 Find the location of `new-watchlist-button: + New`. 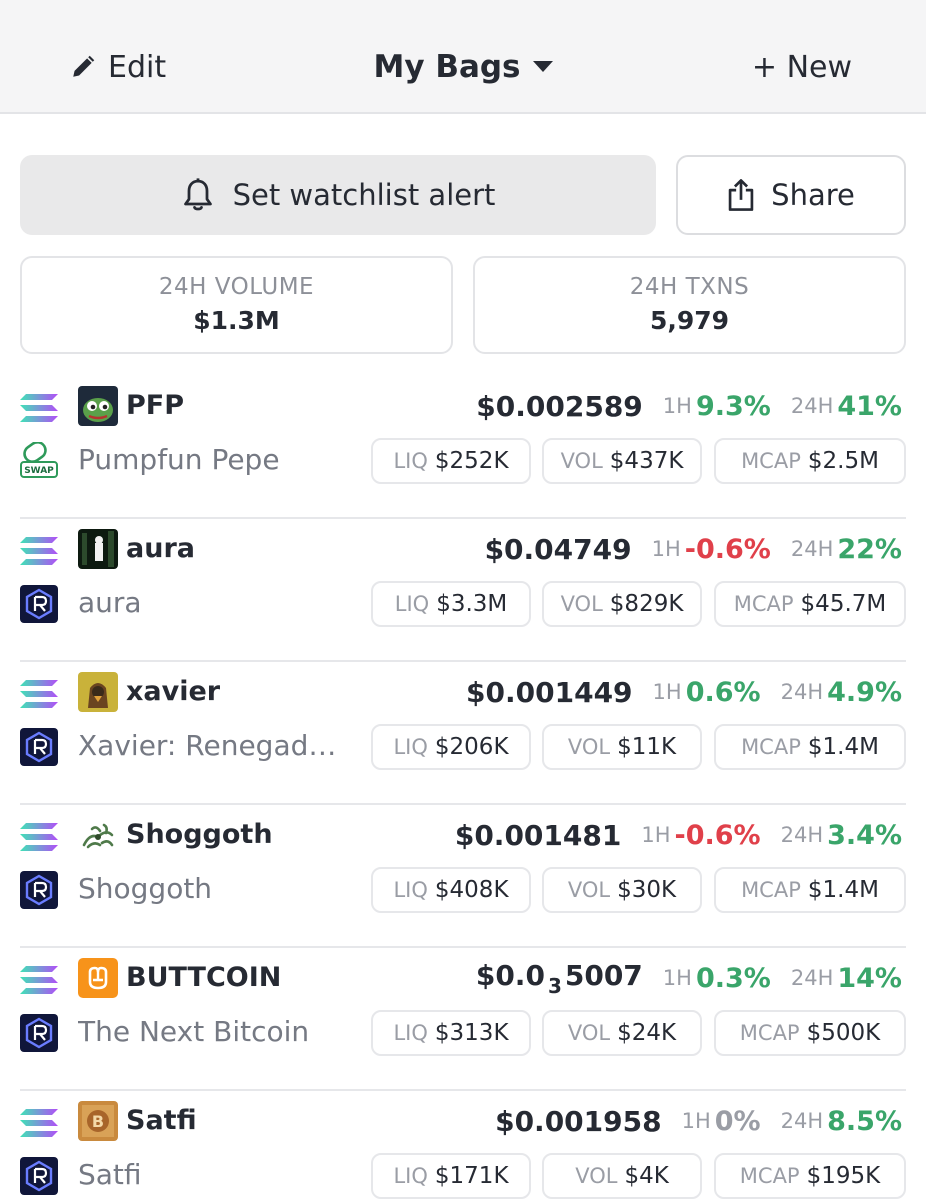

new-watchlist-button: + New is located at coordinates (802, 67).